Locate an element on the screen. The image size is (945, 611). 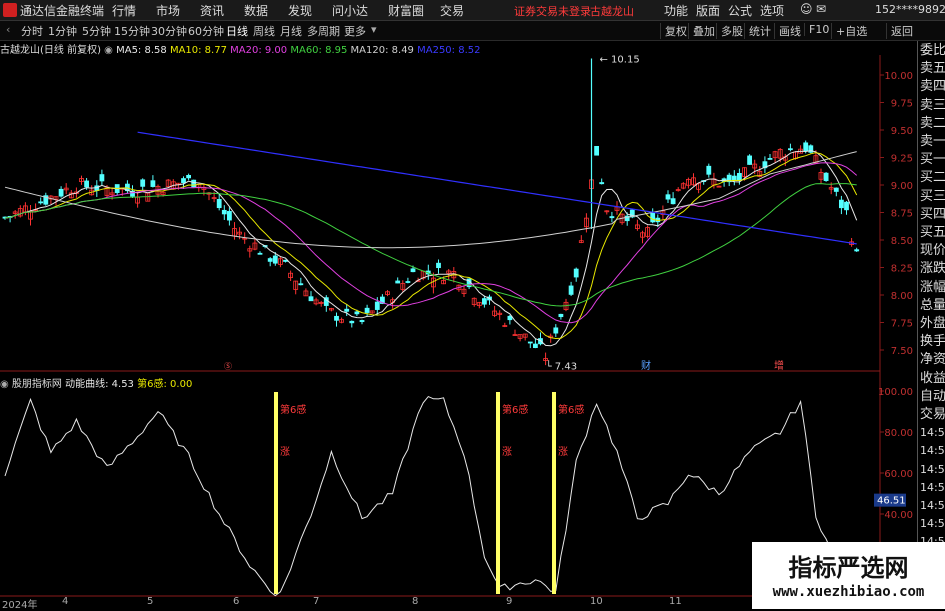
price-tick-label: 9.00 is located at coordinates (902, 186).